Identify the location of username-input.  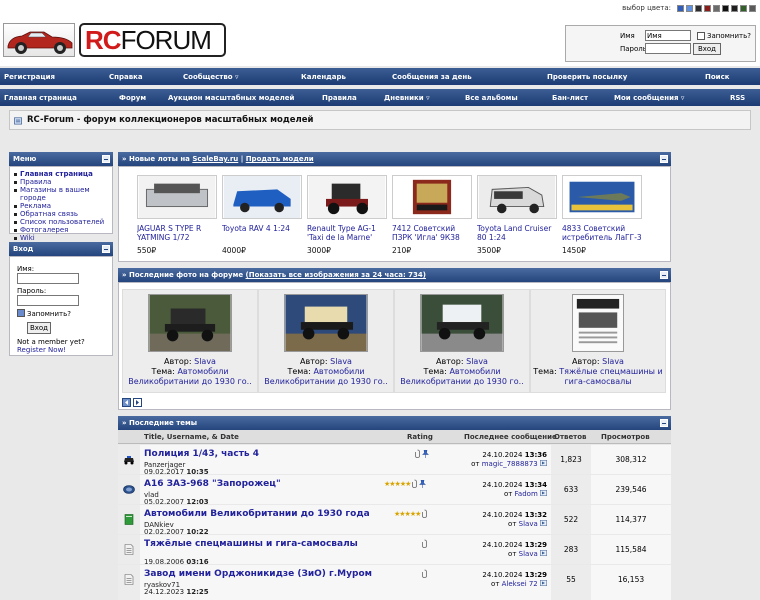
(668, 35).